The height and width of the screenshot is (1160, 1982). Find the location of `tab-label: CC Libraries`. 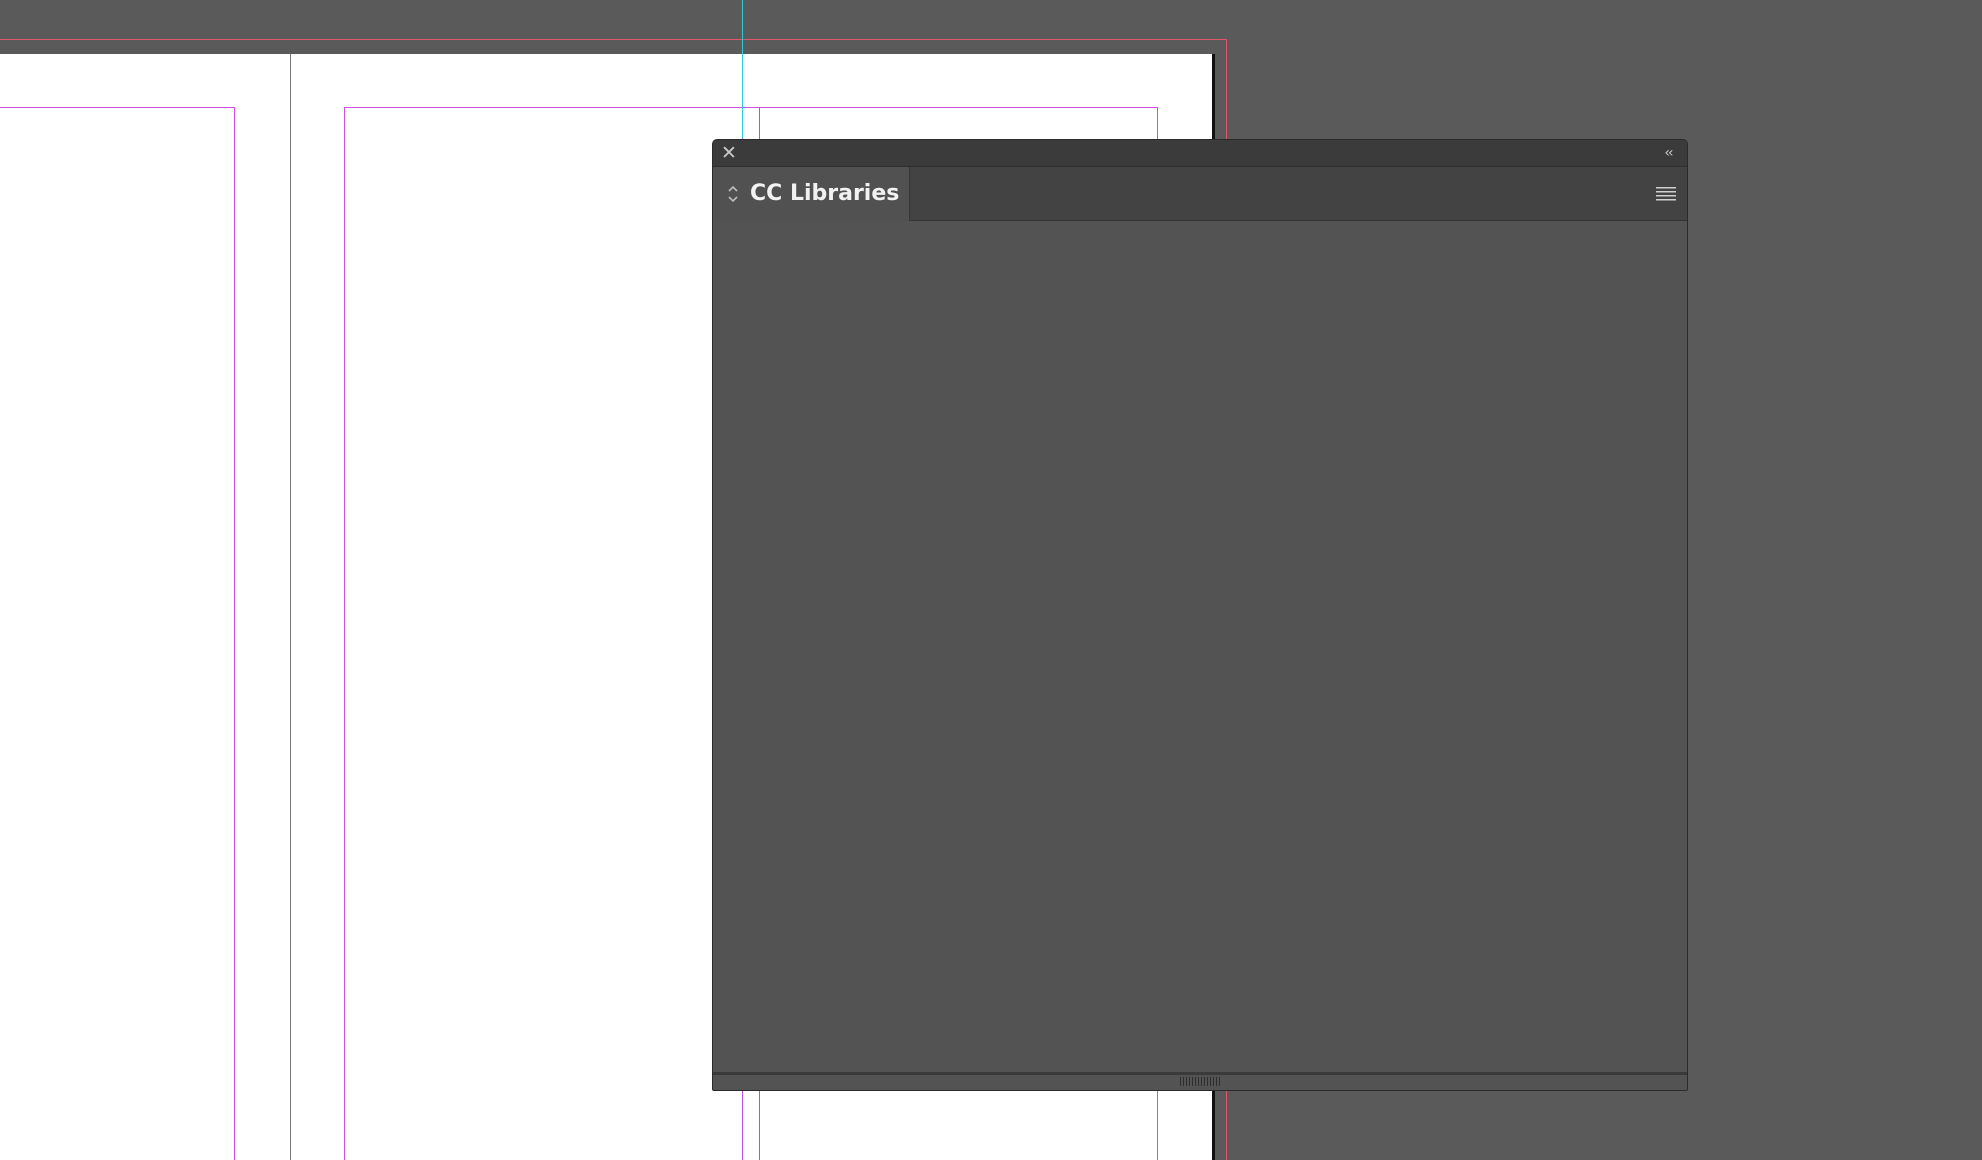

tab-label: CC Libraries is located at coordinates (825, 193).